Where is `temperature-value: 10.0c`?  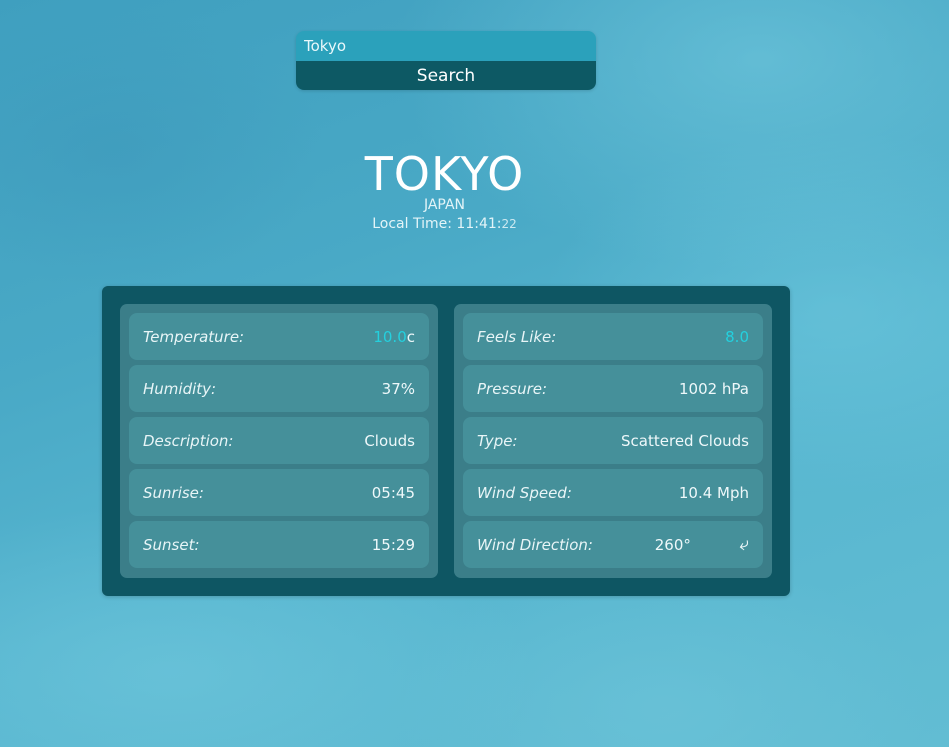 temperature-value: 10.0c is located at coordinates (394, 337).